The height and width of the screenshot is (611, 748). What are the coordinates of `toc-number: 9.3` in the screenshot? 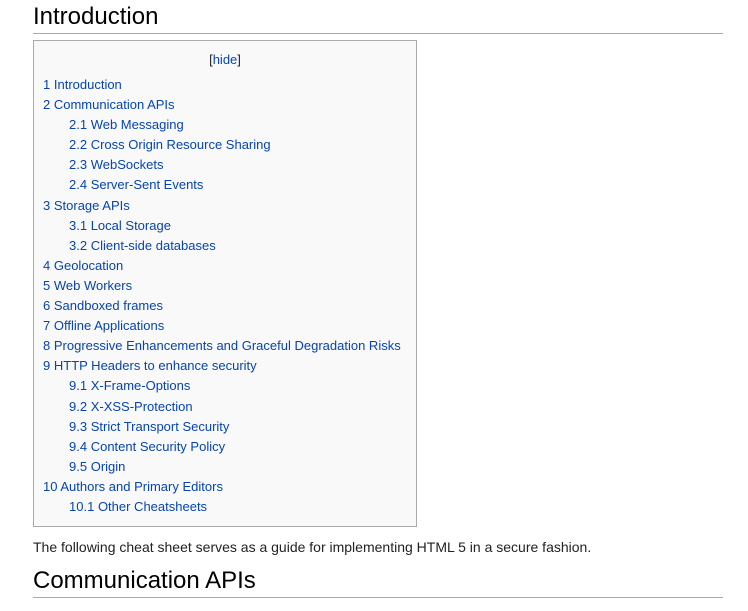 It's located at (78, 426).